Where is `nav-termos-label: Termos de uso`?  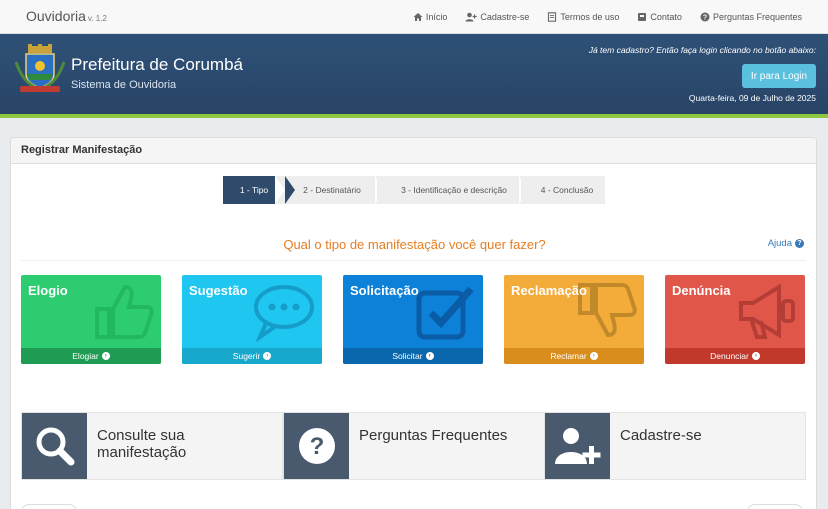 nav-termos-label: Termos de uso is located at coordinates (590, 17).